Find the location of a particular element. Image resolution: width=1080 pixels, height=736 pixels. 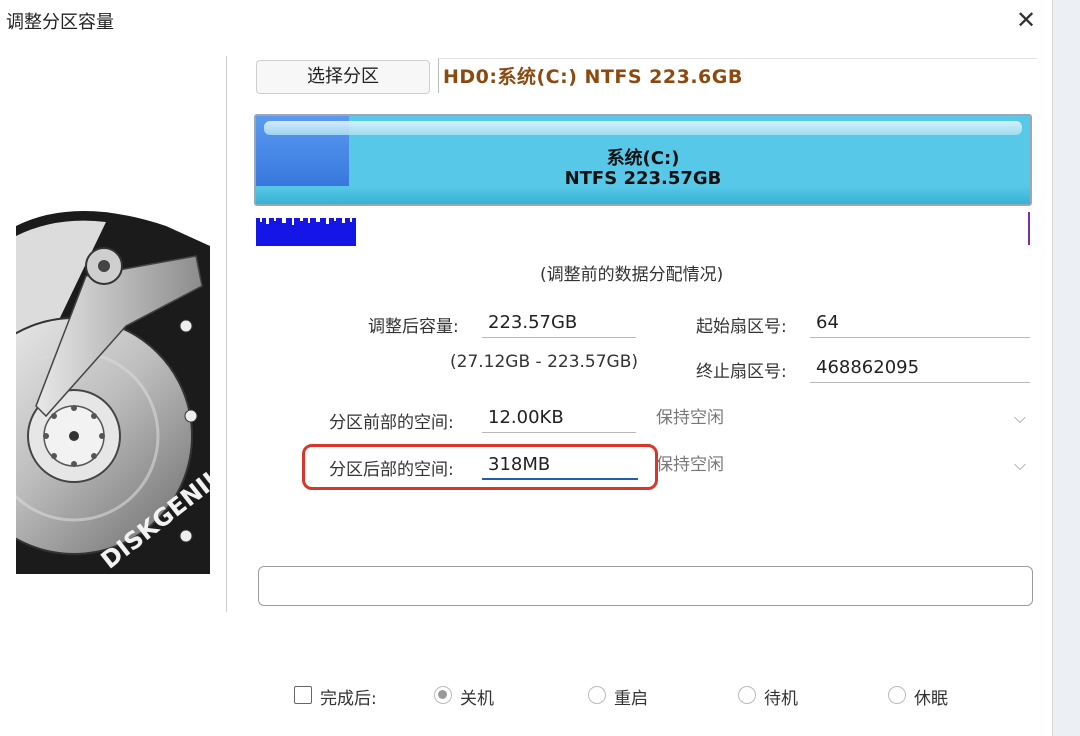

radio-hibernate-label: 休眠 is located at coordinates (931, 699).